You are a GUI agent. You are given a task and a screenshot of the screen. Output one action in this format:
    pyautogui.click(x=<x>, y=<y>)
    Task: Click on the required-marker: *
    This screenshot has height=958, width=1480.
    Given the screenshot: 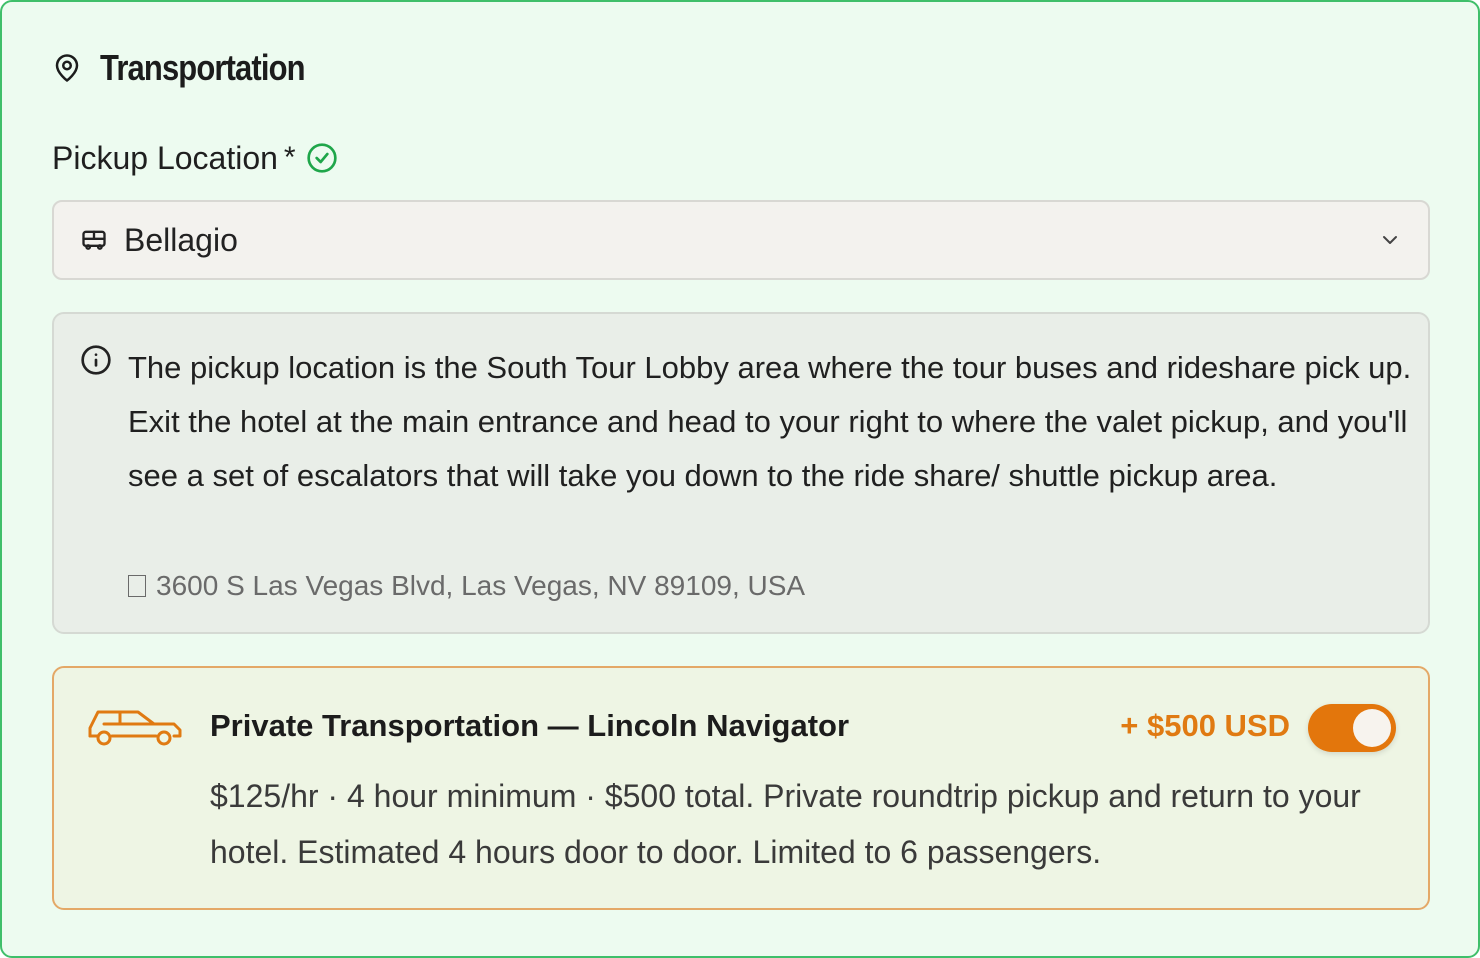 What is the action you would take?
    pyautogui.click(x=289, y=157)
    